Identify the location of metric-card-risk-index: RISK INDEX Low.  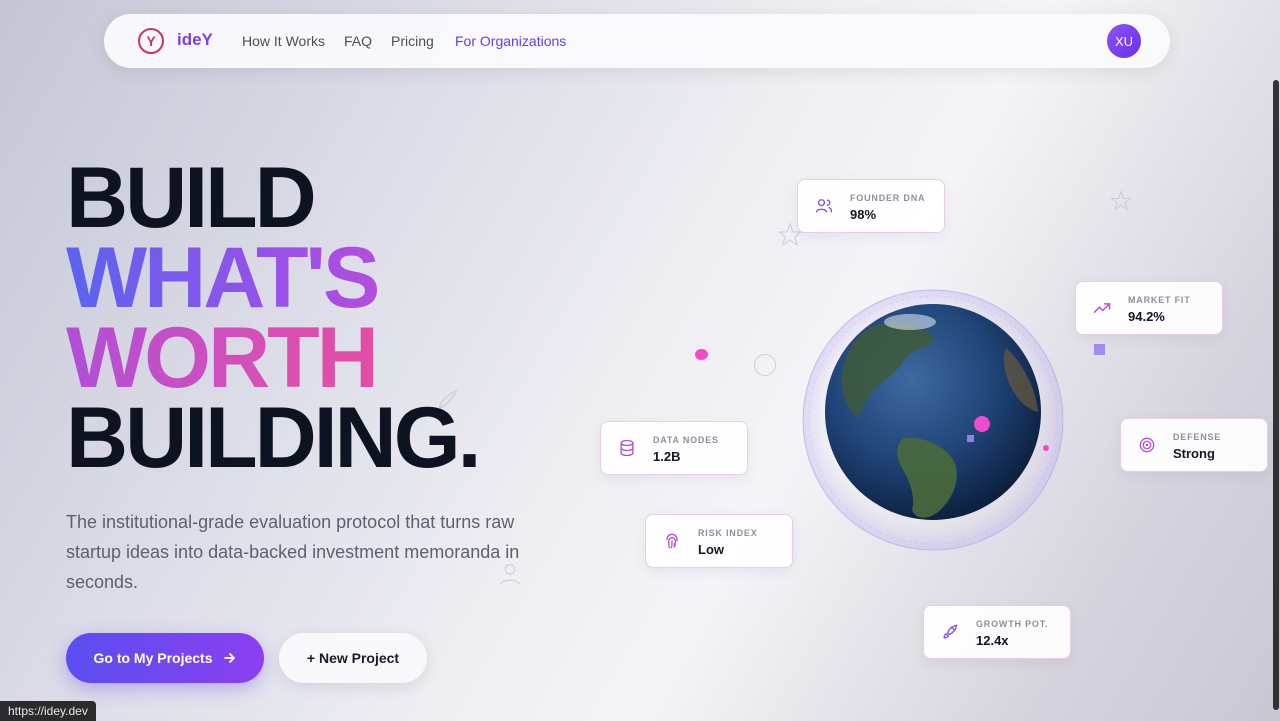
(719, 541).